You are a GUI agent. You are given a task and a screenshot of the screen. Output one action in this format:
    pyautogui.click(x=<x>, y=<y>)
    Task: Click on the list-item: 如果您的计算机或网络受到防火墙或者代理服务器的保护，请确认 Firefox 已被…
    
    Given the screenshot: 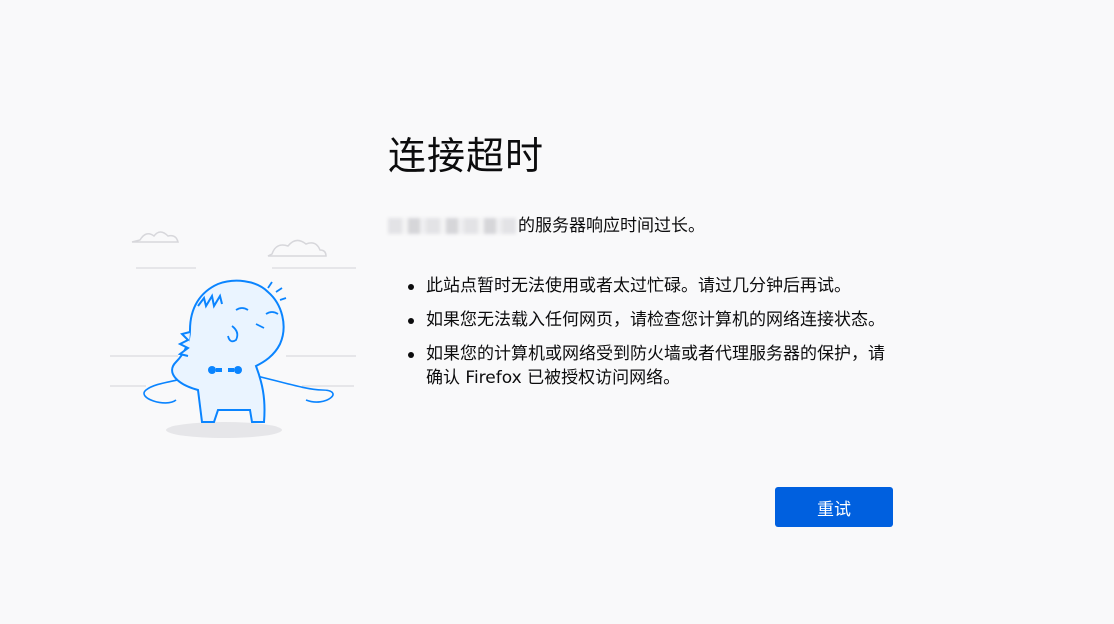 What is the action you would take?
    pyautogui.click(x=654, y=366)
    